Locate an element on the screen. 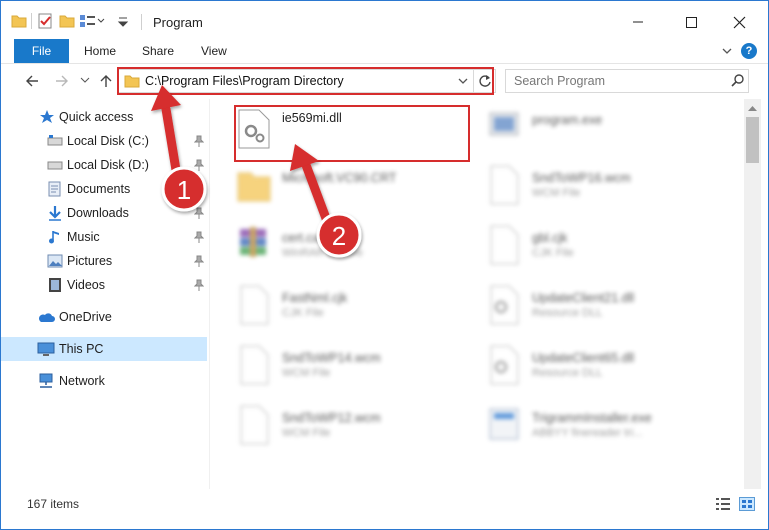 The height and width of the screenshot is (530, 769). search-icon is located at coordinates (738, 81).